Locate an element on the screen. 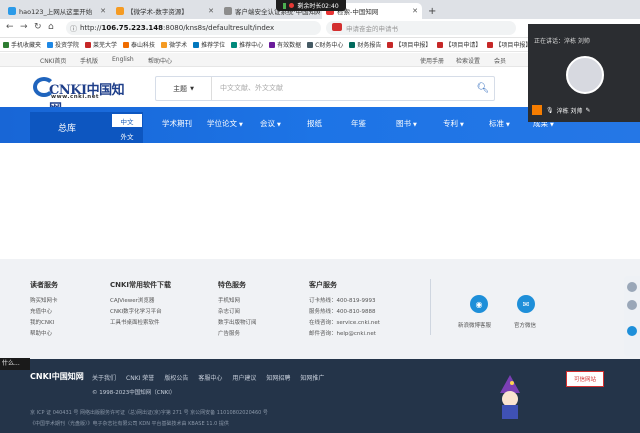 This screenshot has width=640, height=433. footer-bottom-link: 关于我们 is located at coordinates (104, 377).